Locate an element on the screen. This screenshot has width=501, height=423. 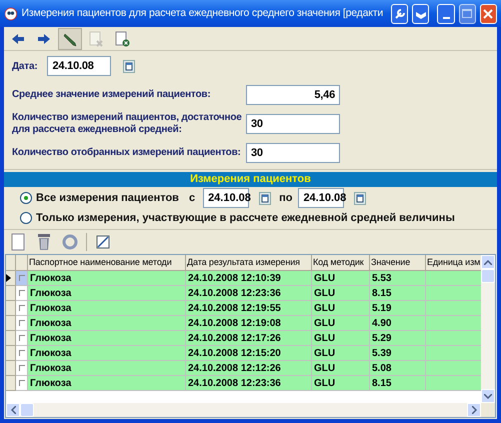
section-header: Измерения пациентов is located at coordinates (250, 179).